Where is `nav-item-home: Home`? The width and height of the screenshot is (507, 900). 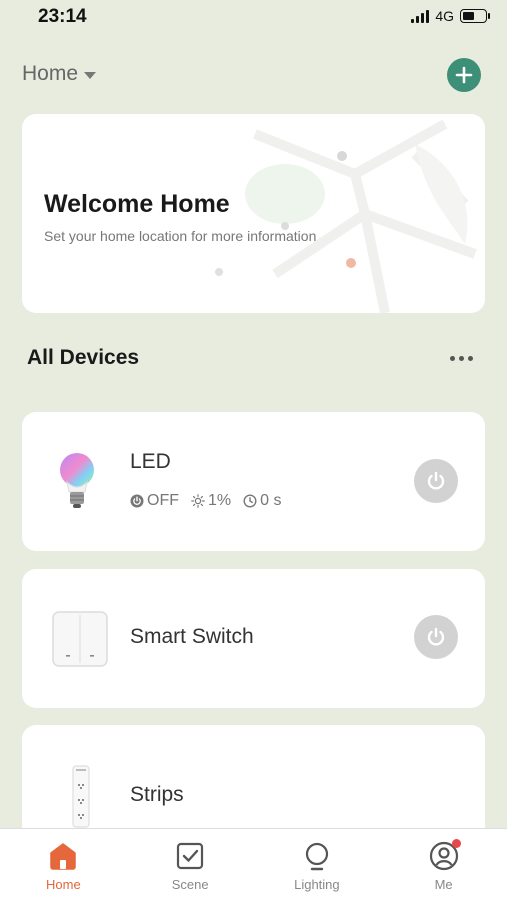
nav-item-home: Home is located at coordinates (63, 864).